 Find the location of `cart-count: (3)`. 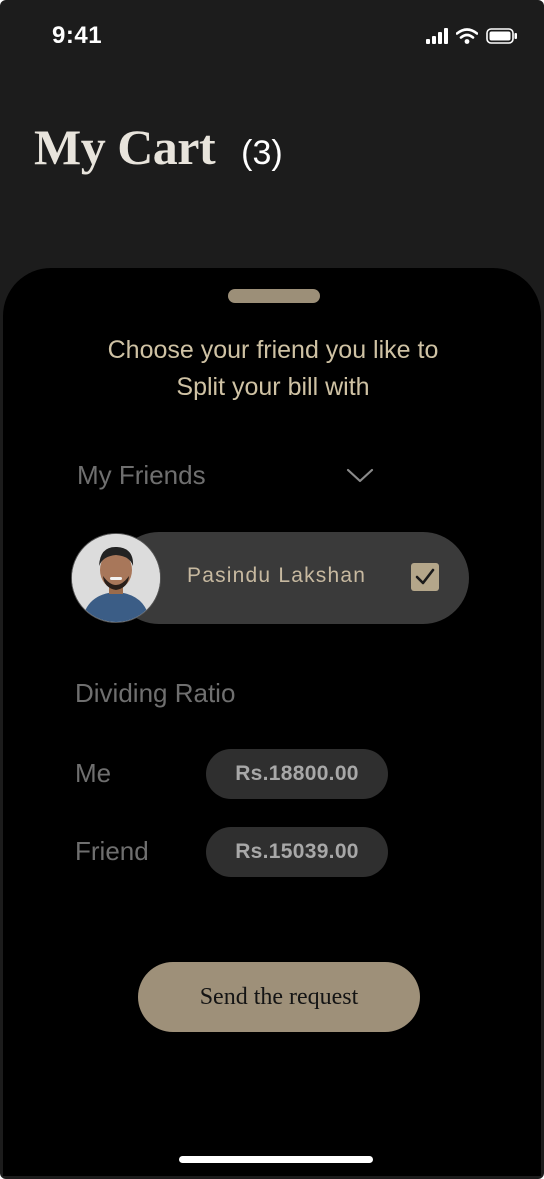

cart-count: (3) is located at coordinates (262, 153).